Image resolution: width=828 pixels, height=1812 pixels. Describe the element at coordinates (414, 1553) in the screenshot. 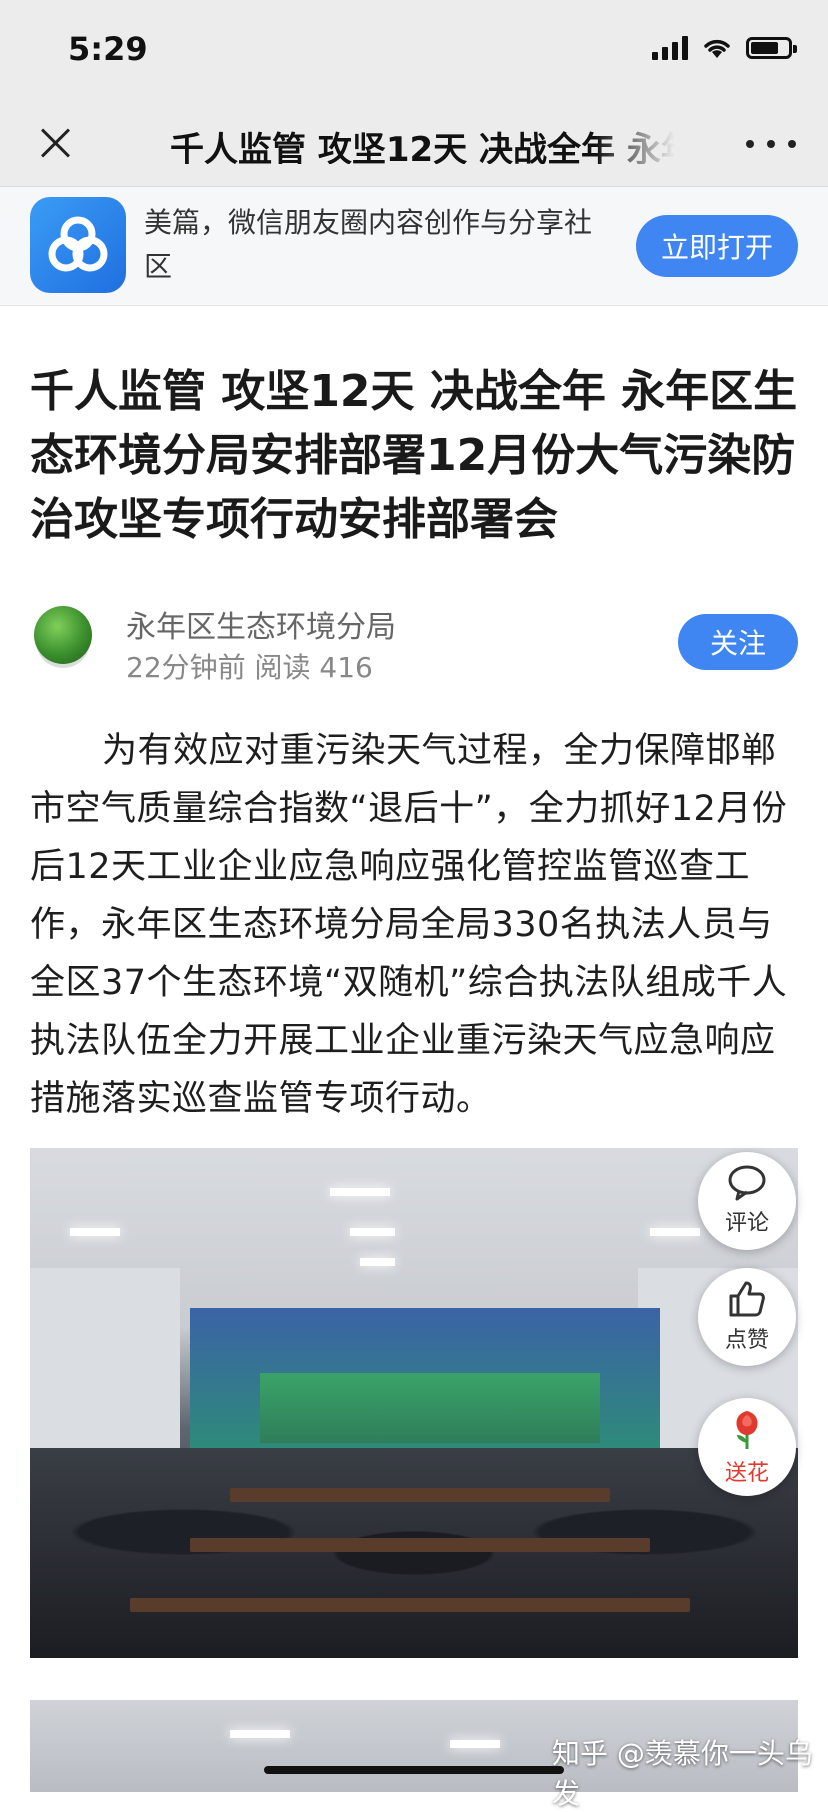

I see `audience` at that location.